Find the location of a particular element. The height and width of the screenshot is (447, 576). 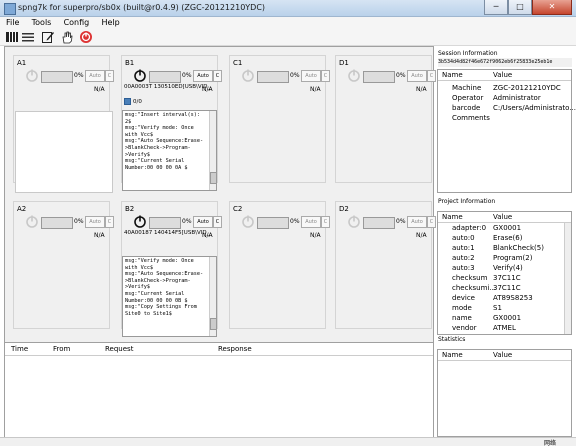

statistics-table-header: Name Value is located at coordinates (504, 355).